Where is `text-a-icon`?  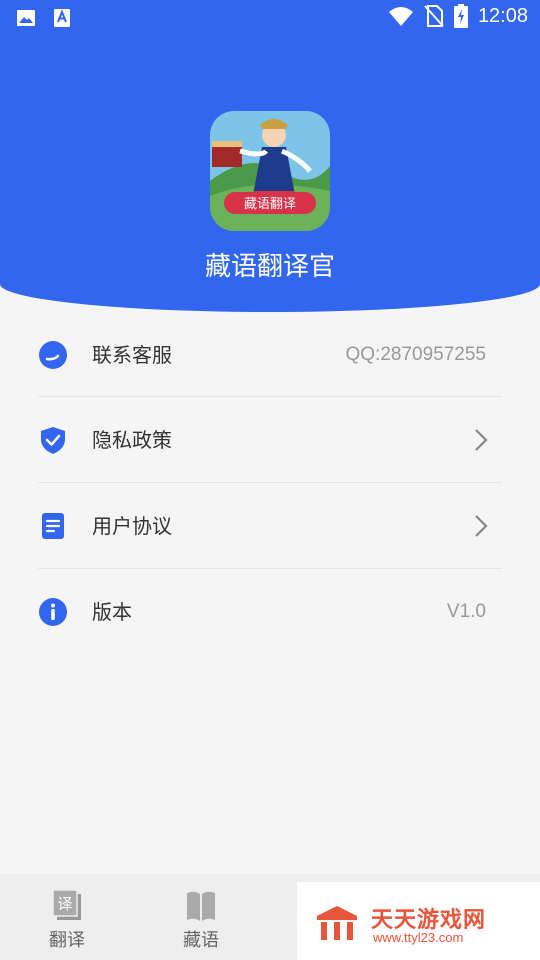 text-a-icon is located at coordinates (62, 18).